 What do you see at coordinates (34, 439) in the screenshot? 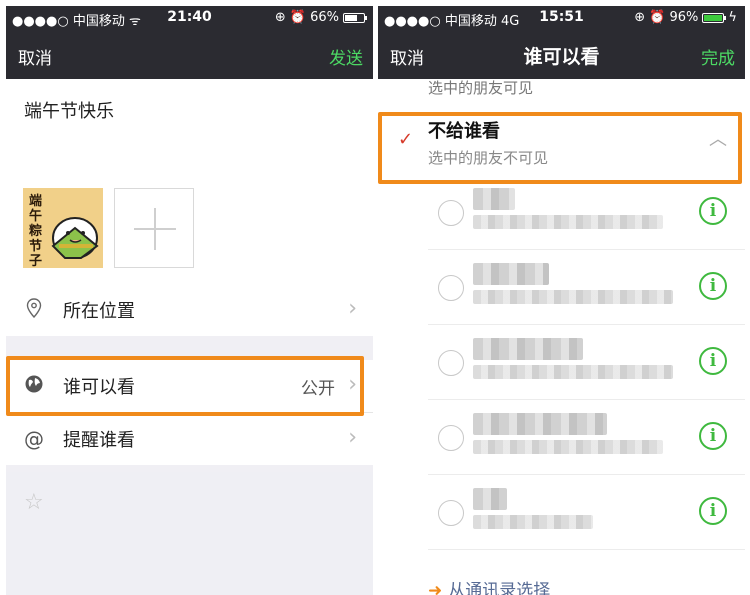
I see `at-icon: @` at bounding box center [34, 439].